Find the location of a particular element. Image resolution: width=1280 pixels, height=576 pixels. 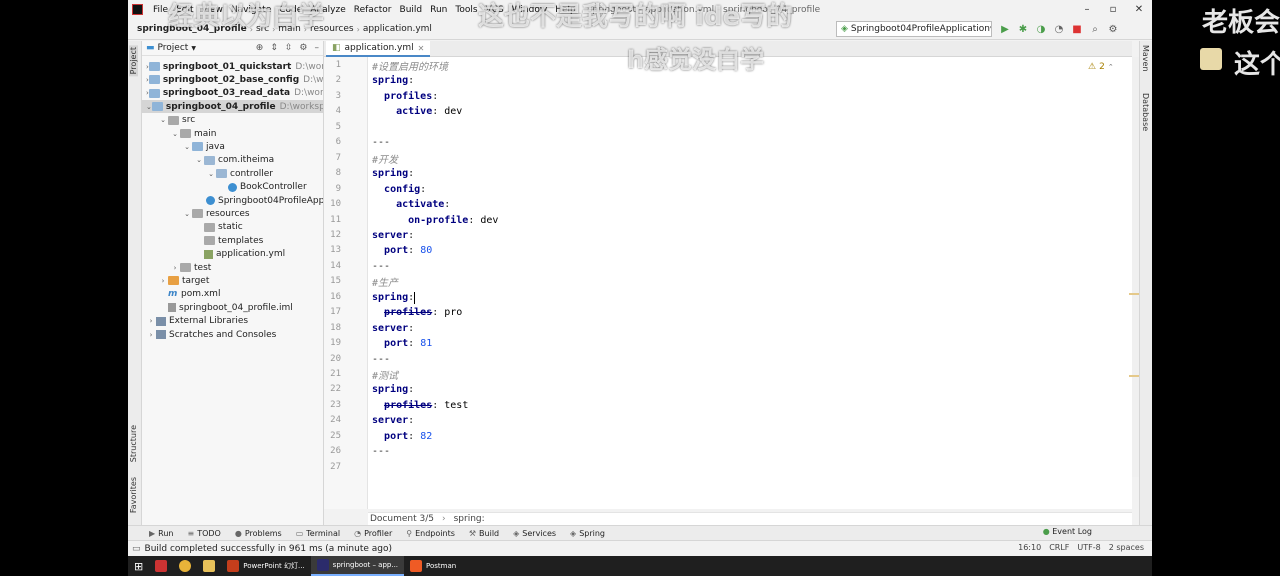

debug-icon: ✱ is located at coordinates (1023, 29).